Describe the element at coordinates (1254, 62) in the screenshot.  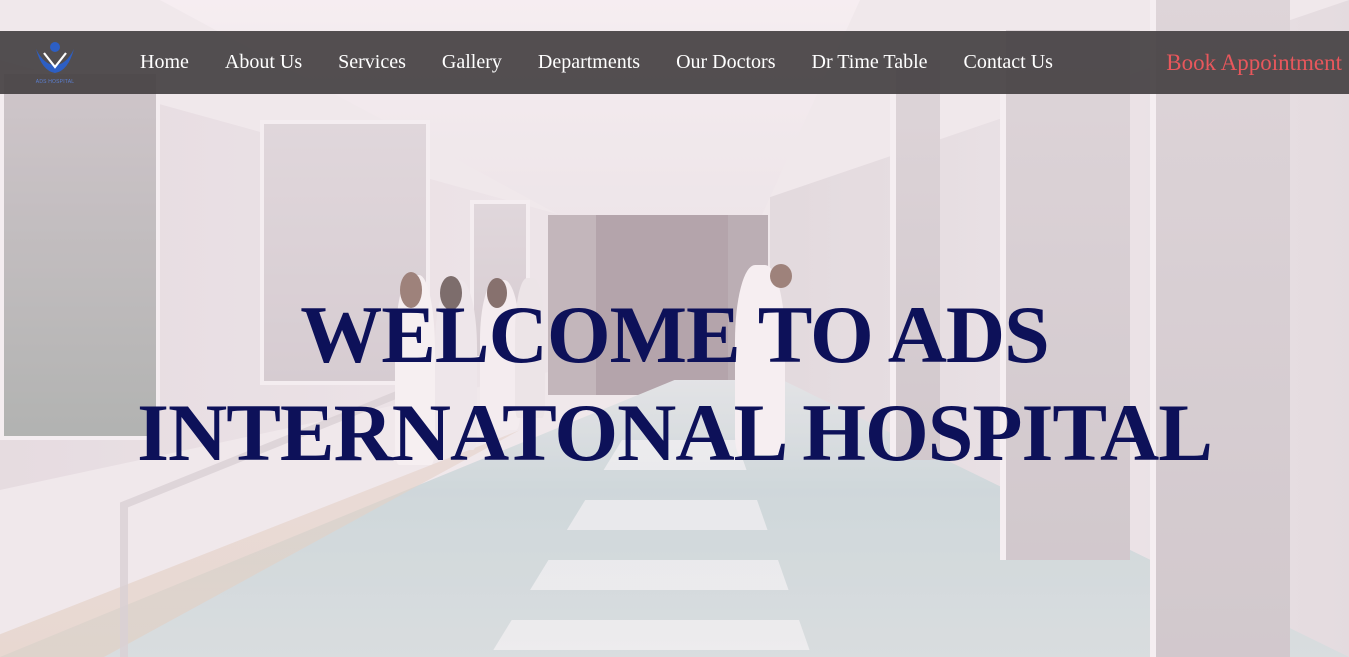
I see `book-appointment-button: Book Appointment` at that location.